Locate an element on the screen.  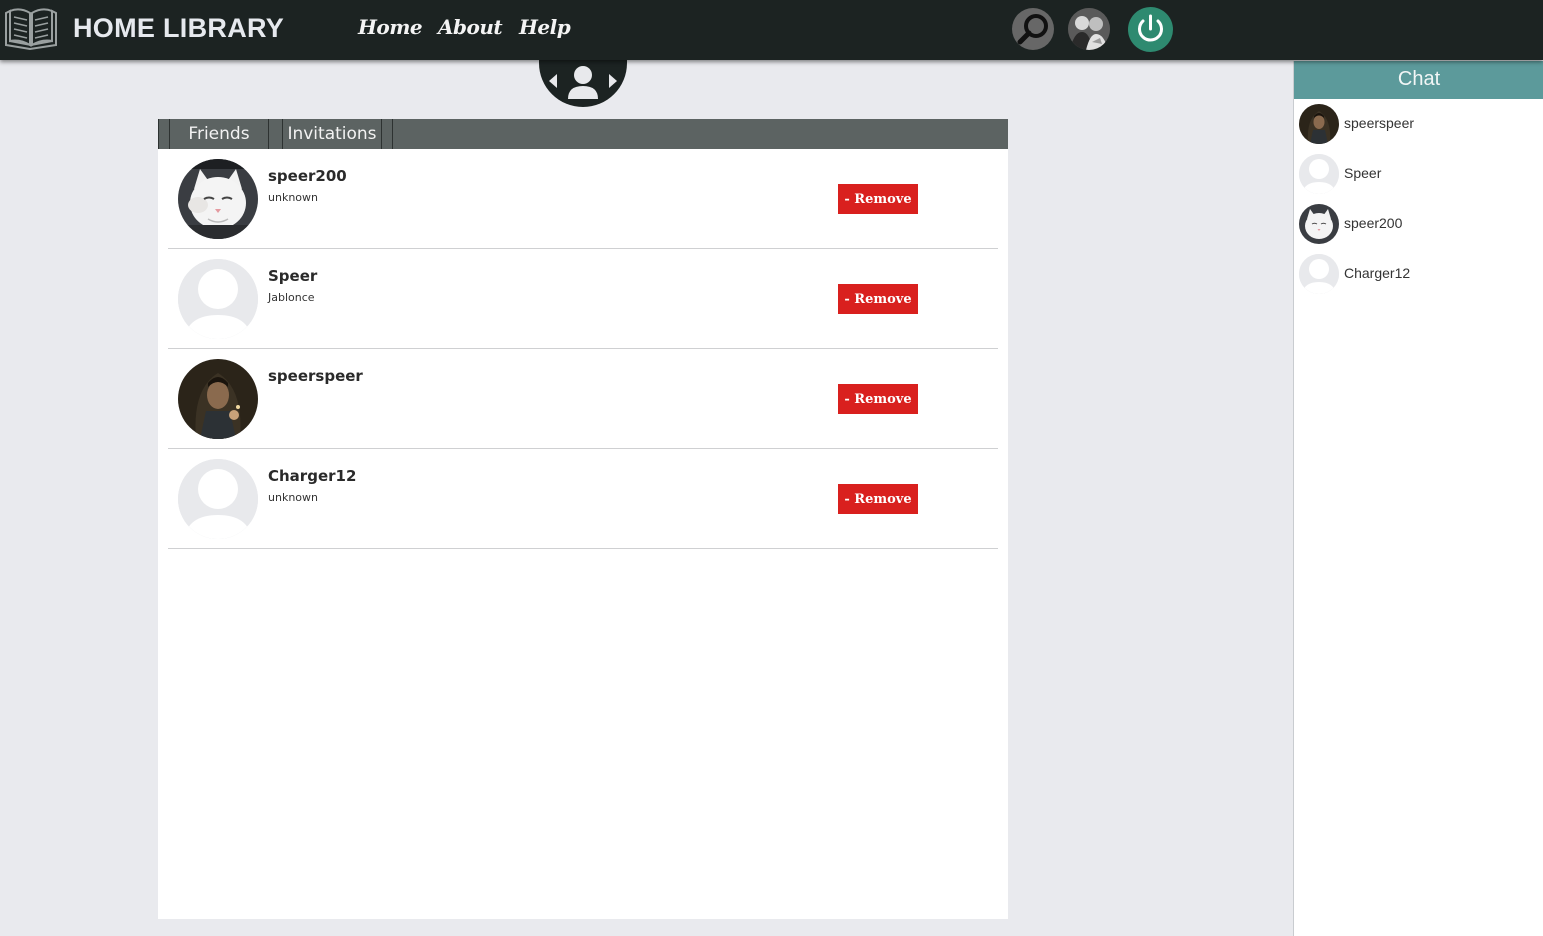
top-navbar: HOME LIBRARY Home About Help is located at coordinates (771, 30).